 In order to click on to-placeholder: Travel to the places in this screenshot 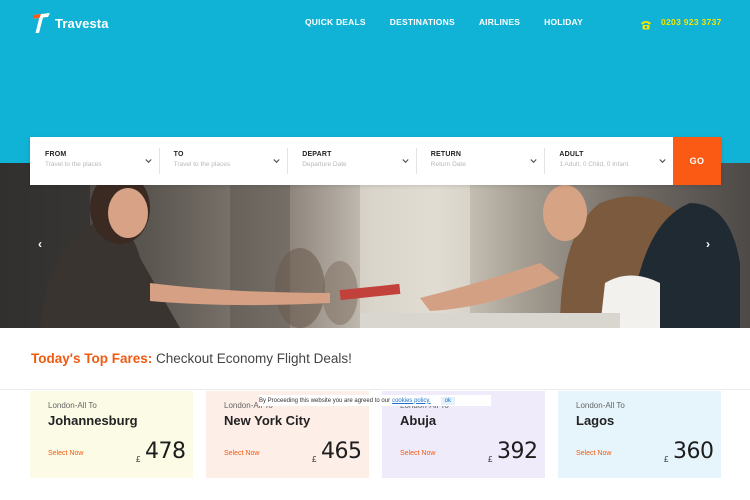, I will do `click(202, 164)`.